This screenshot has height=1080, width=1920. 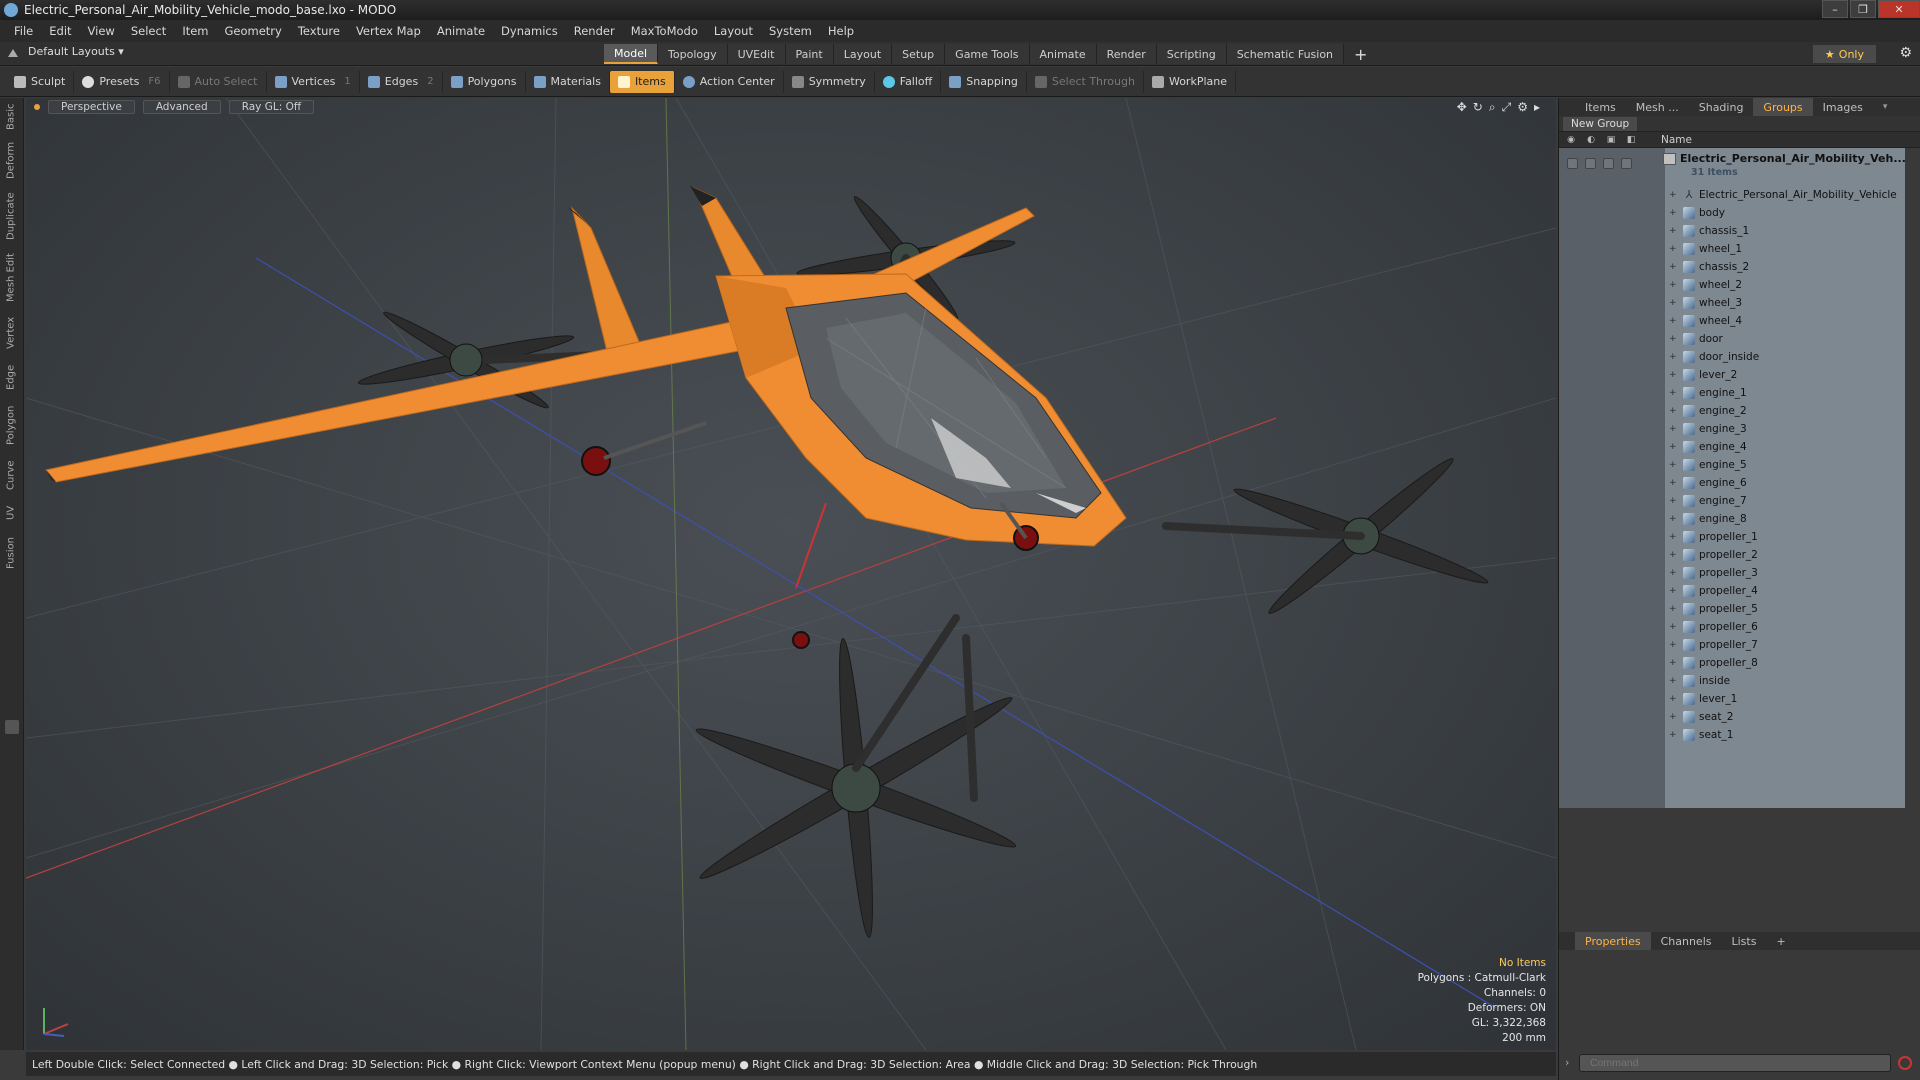 I want to click on list-item: + seat_2, so click(x=1732, y=716).